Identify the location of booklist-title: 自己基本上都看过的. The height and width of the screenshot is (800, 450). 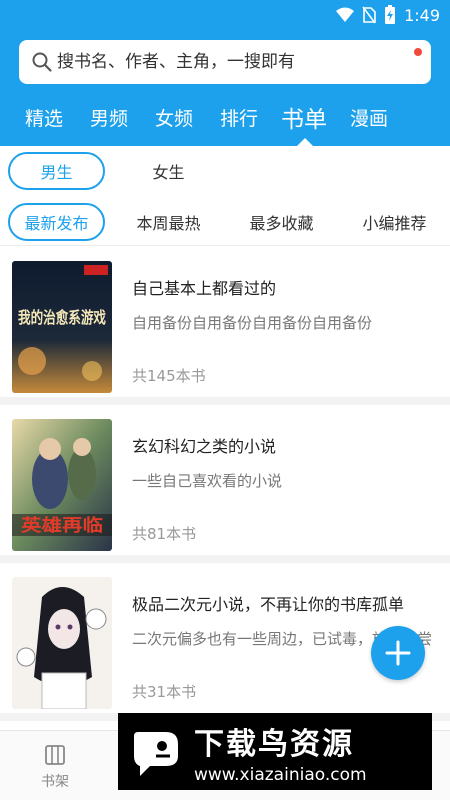
(204, 288).